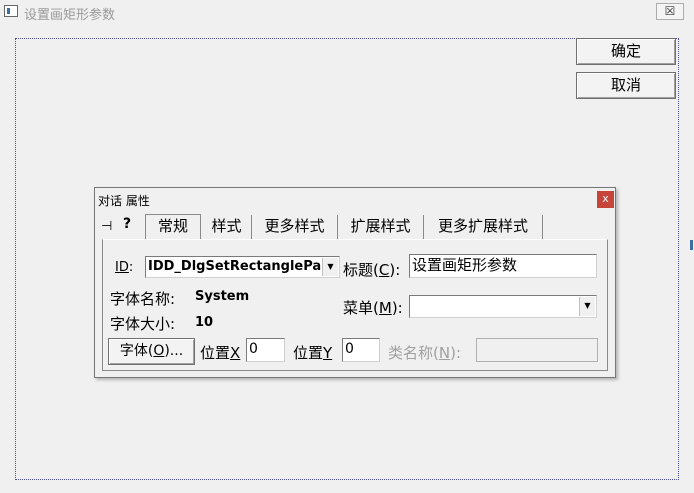  I want to click on tab-extended-style: 扩展样式, so click(381, 227).